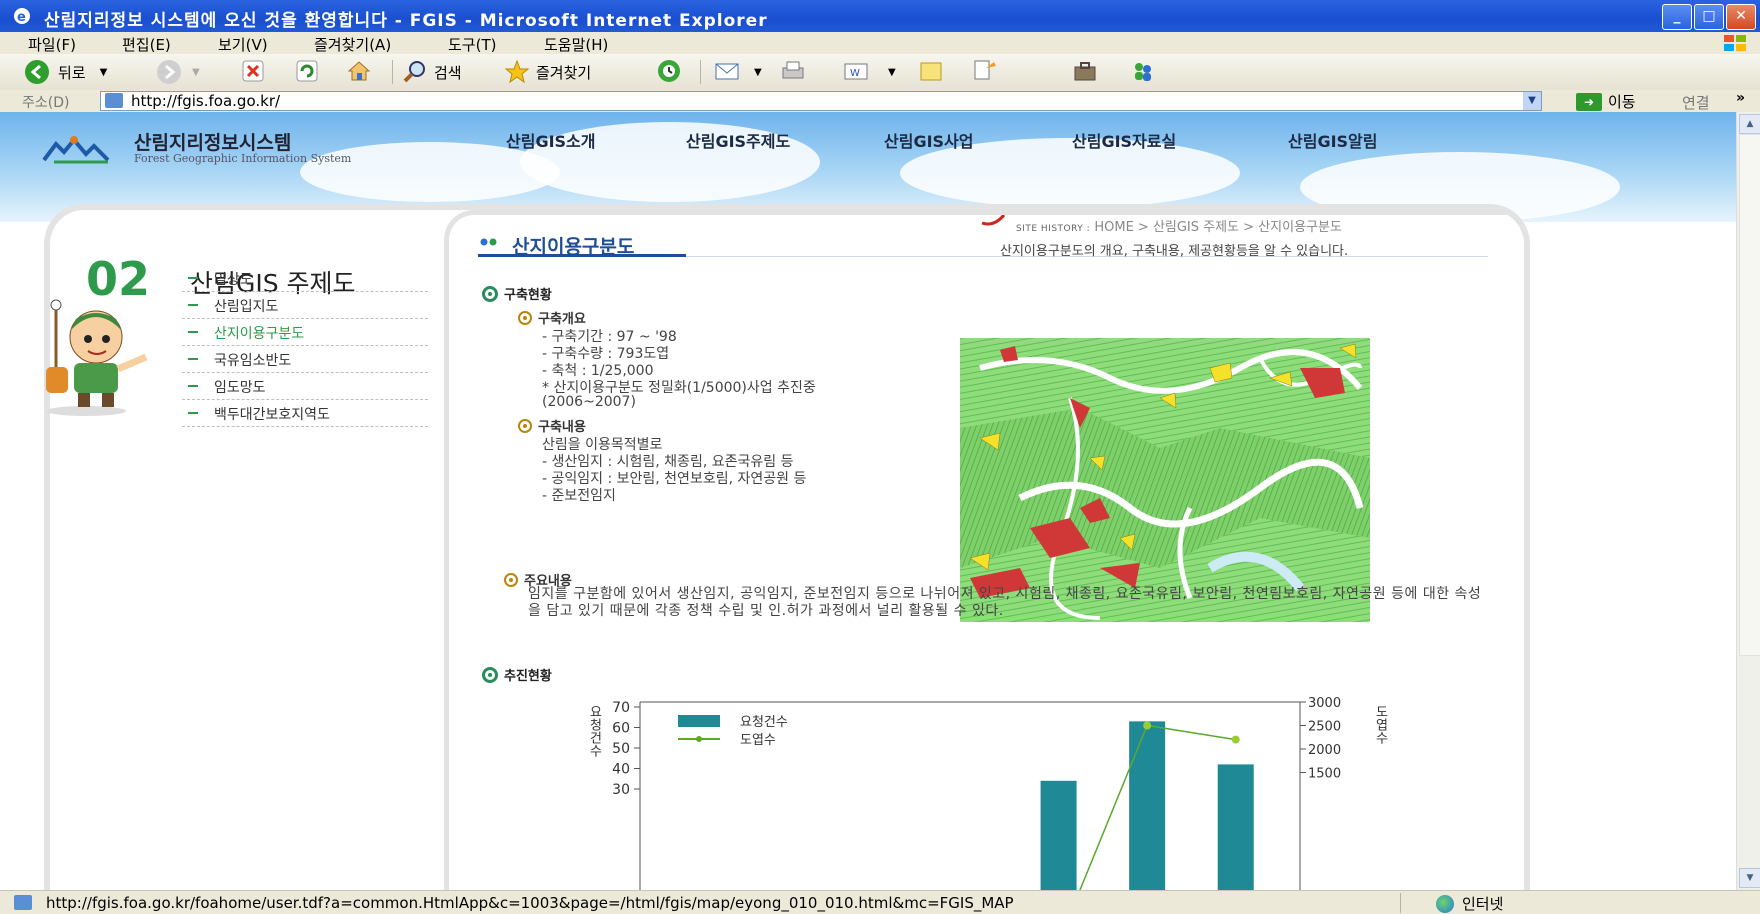  Describe the element at coordinates (432, 72) in the screenshot. I see `search-button: 검색` at that location.